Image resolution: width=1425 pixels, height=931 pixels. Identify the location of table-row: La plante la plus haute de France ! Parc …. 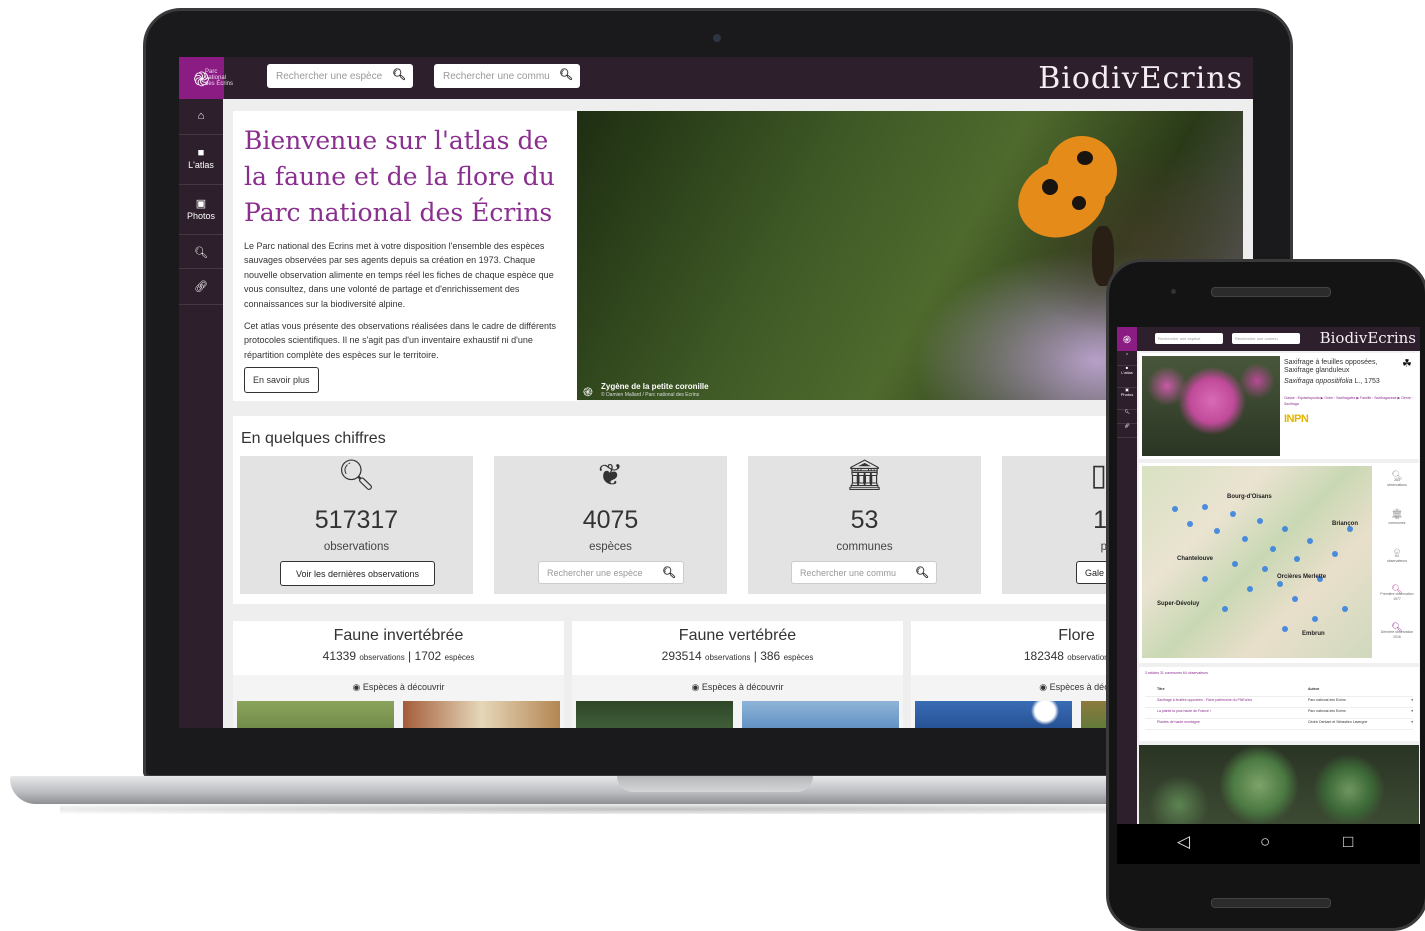
(1279, 714).